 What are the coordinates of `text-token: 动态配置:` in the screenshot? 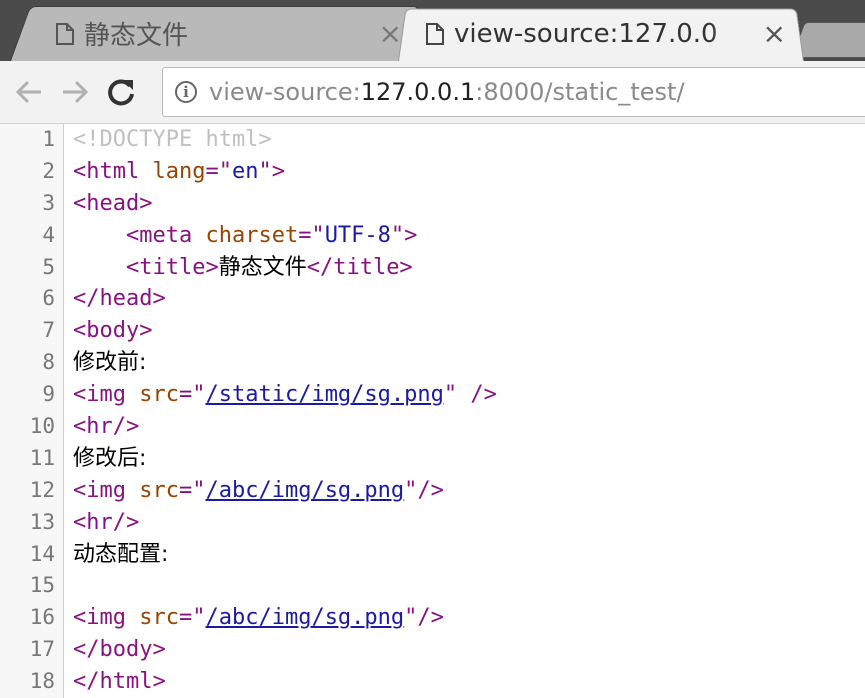 It's located at (121, 554).